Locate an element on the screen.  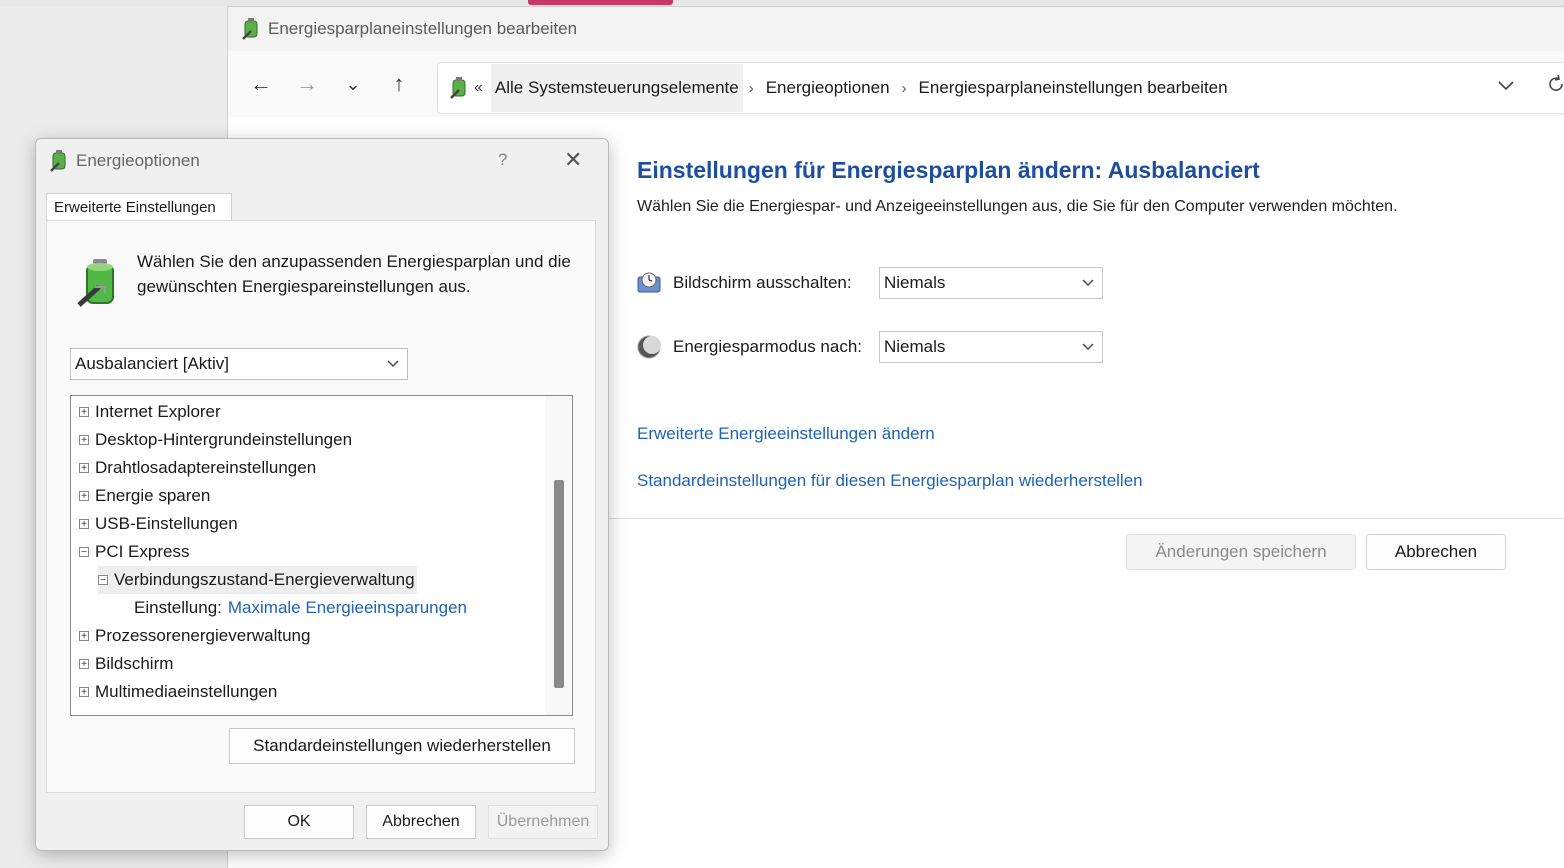
tree-item-desktop-background: + Desktop-Hintergrundeinstellungen is located at coordinates (215, 440).